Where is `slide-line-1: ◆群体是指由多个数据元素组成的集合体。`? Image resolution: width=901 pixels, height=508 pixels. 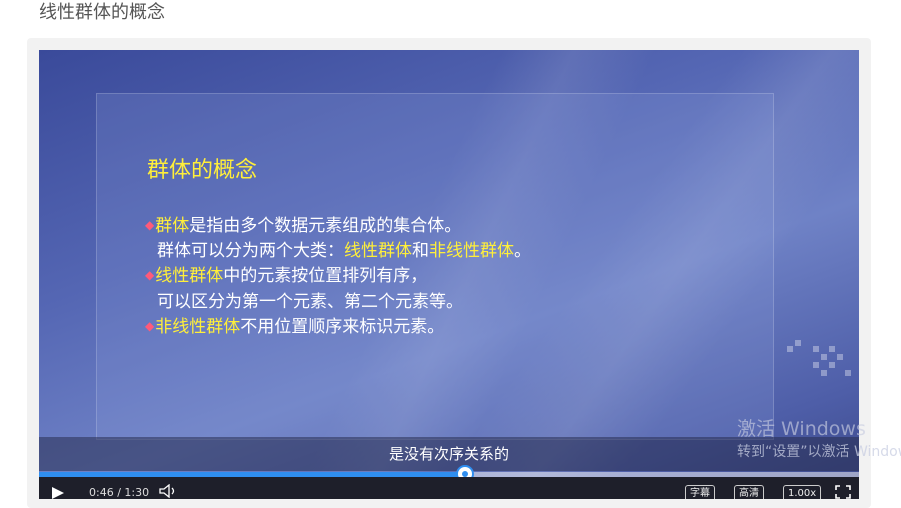
slide-line-1: ◆群体是指由多个数据元素组成的集合体。 is located at coordinates (303, 226).